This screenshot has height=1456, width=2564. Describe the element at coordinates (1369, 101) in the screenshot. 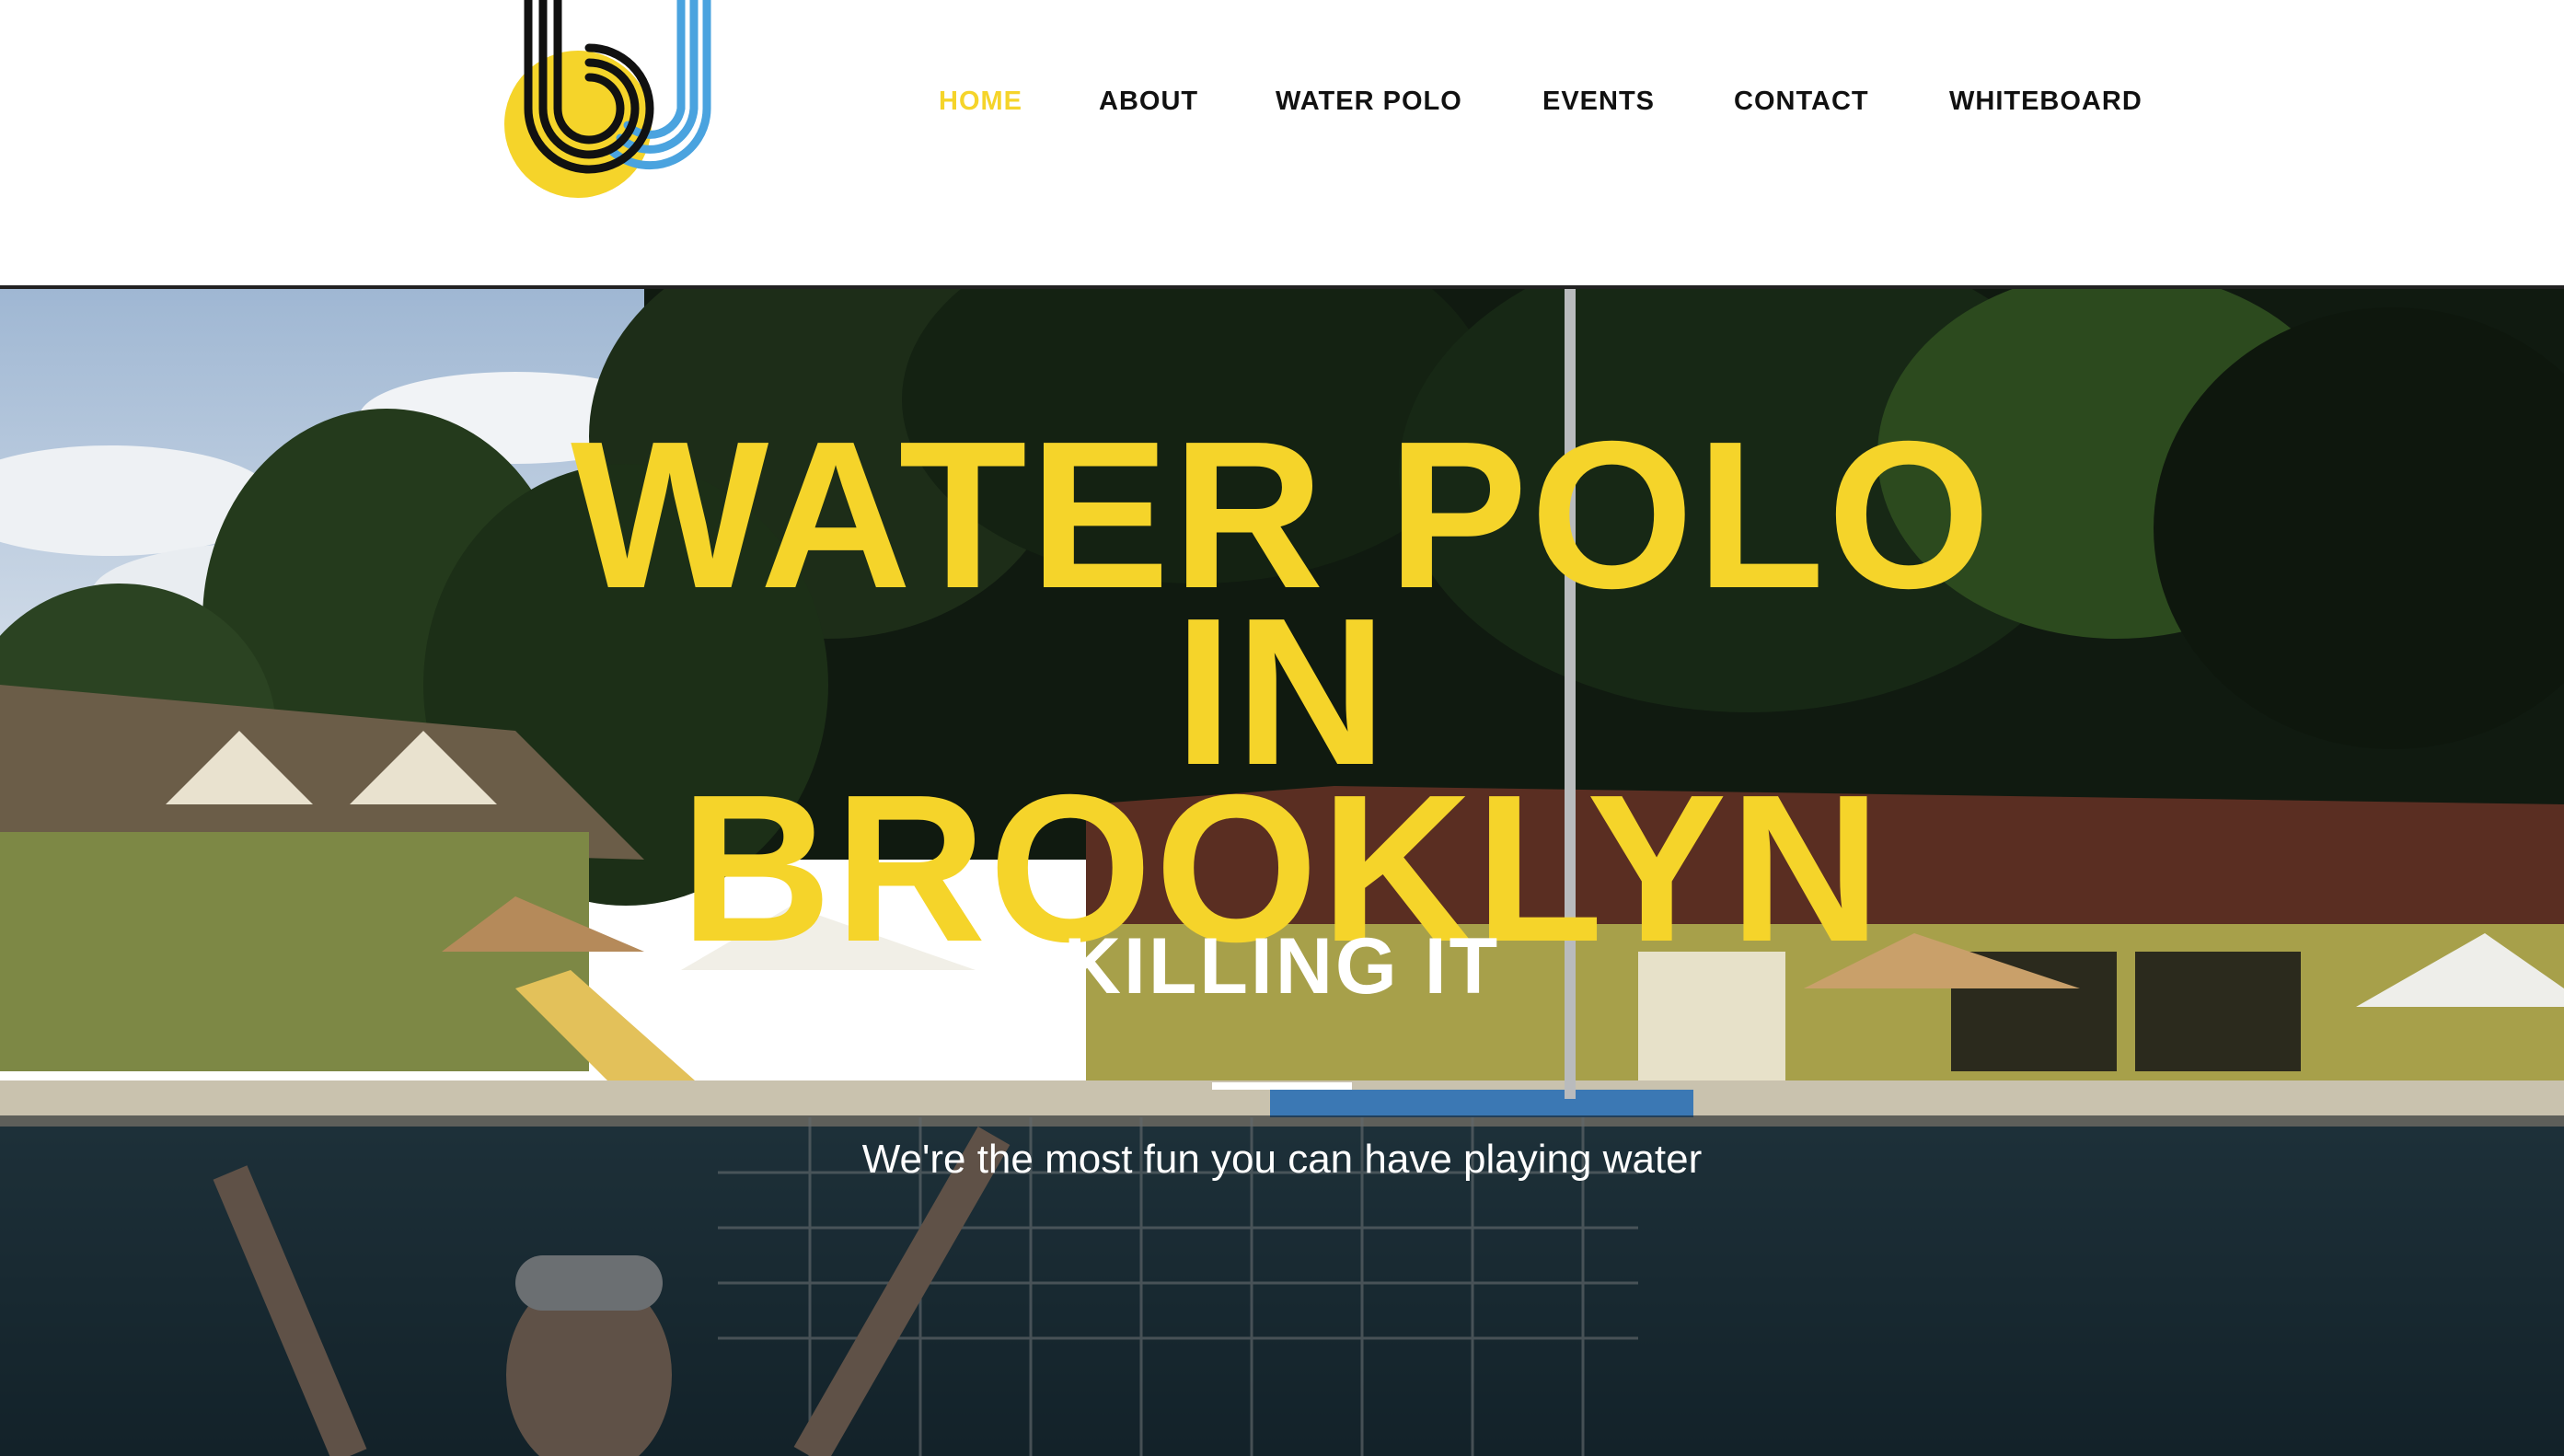

I see `nav-water-polo: WATER POLO` at that location.